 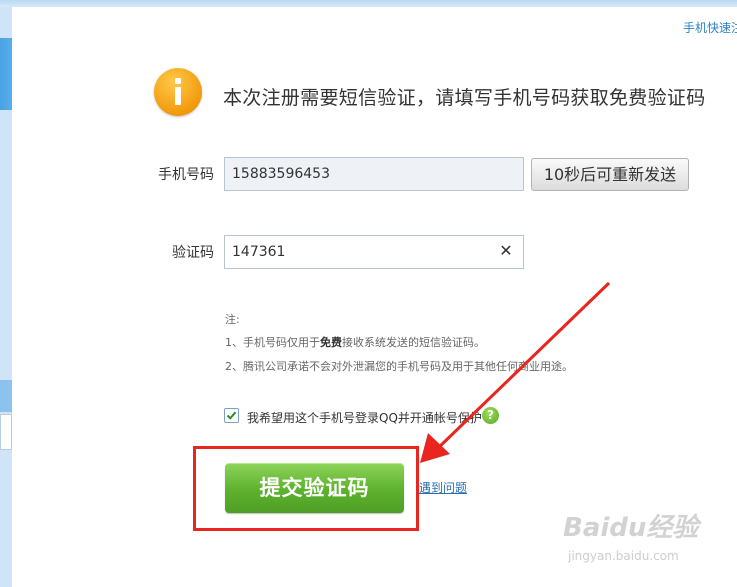 What do you see at coordinates (331, 342) in the screenshot?
I see `note-item-1-bold: 免费` at bounding box center [331, 342].